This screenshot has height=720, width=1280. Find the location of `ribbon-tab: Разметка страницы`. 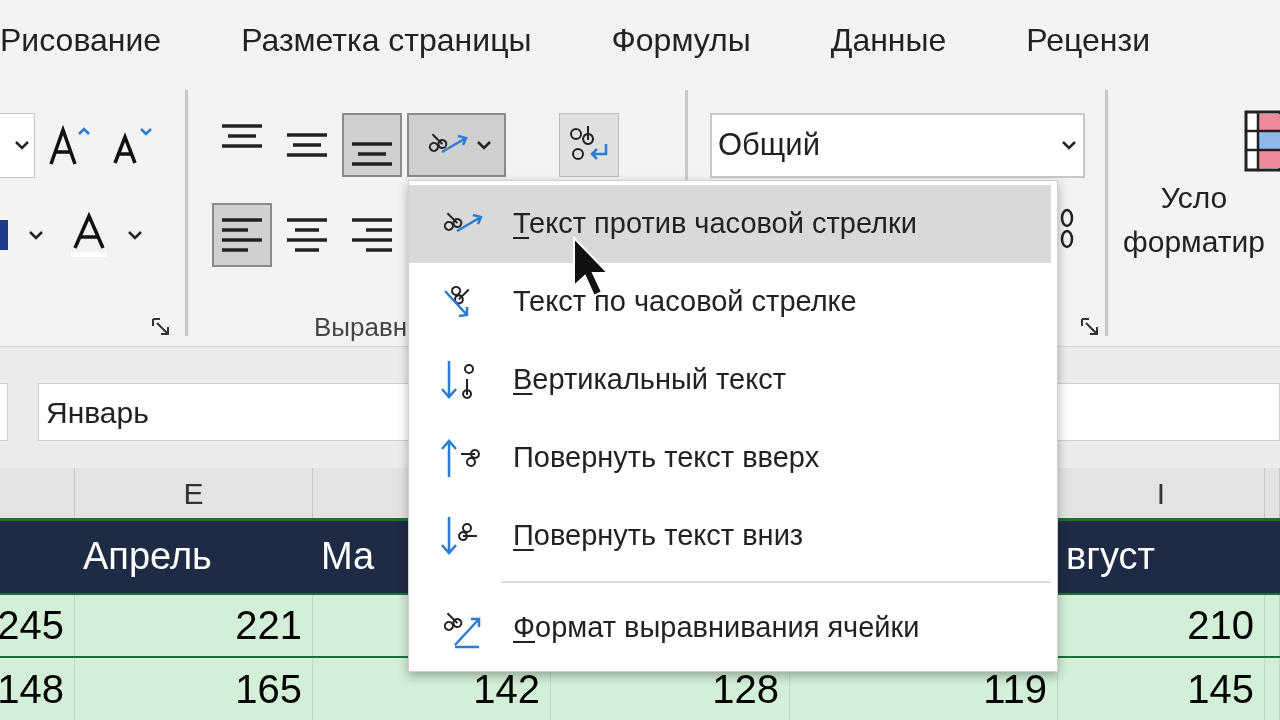

ribbon-tab: Разметка страницы is located at coordinates (386, 39).